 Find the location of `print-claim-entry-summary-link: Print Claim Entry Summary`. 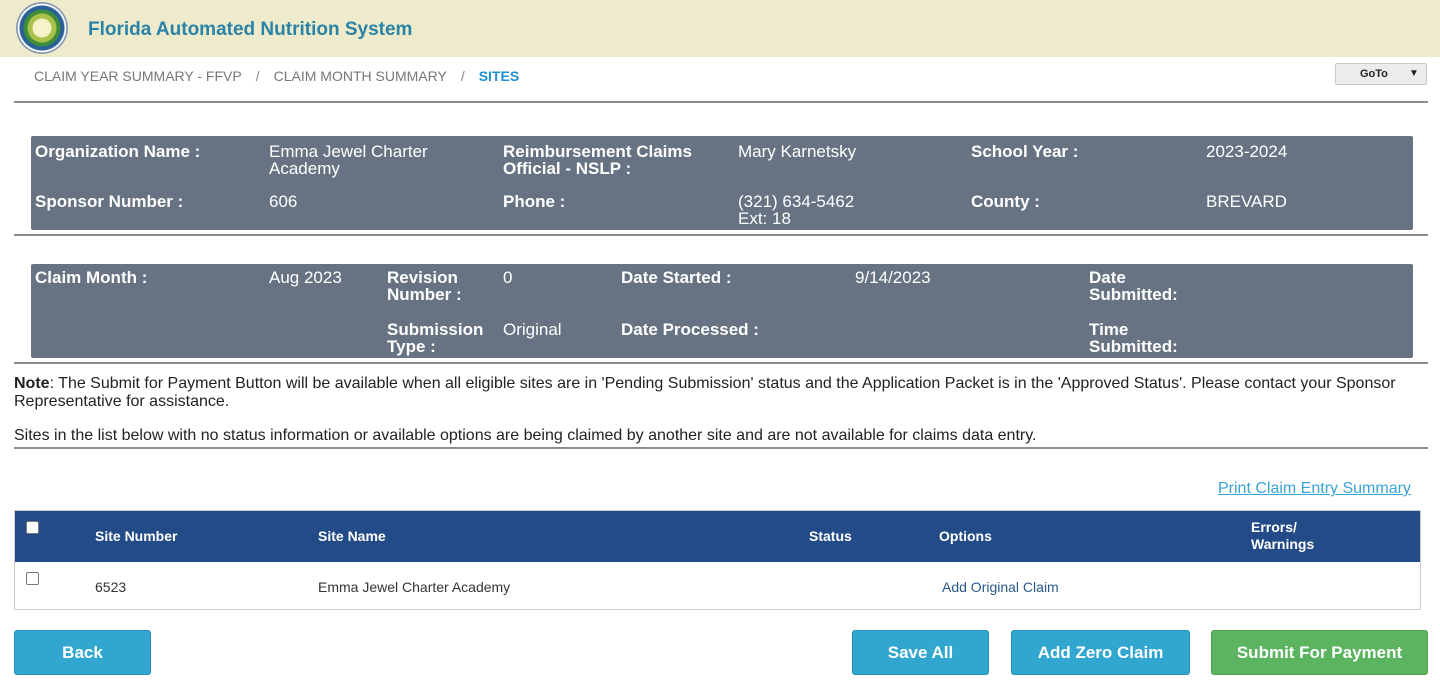

print-claim-entry-summary-link: Print Claim Entry Summary is located at coordinates (1314, 489).